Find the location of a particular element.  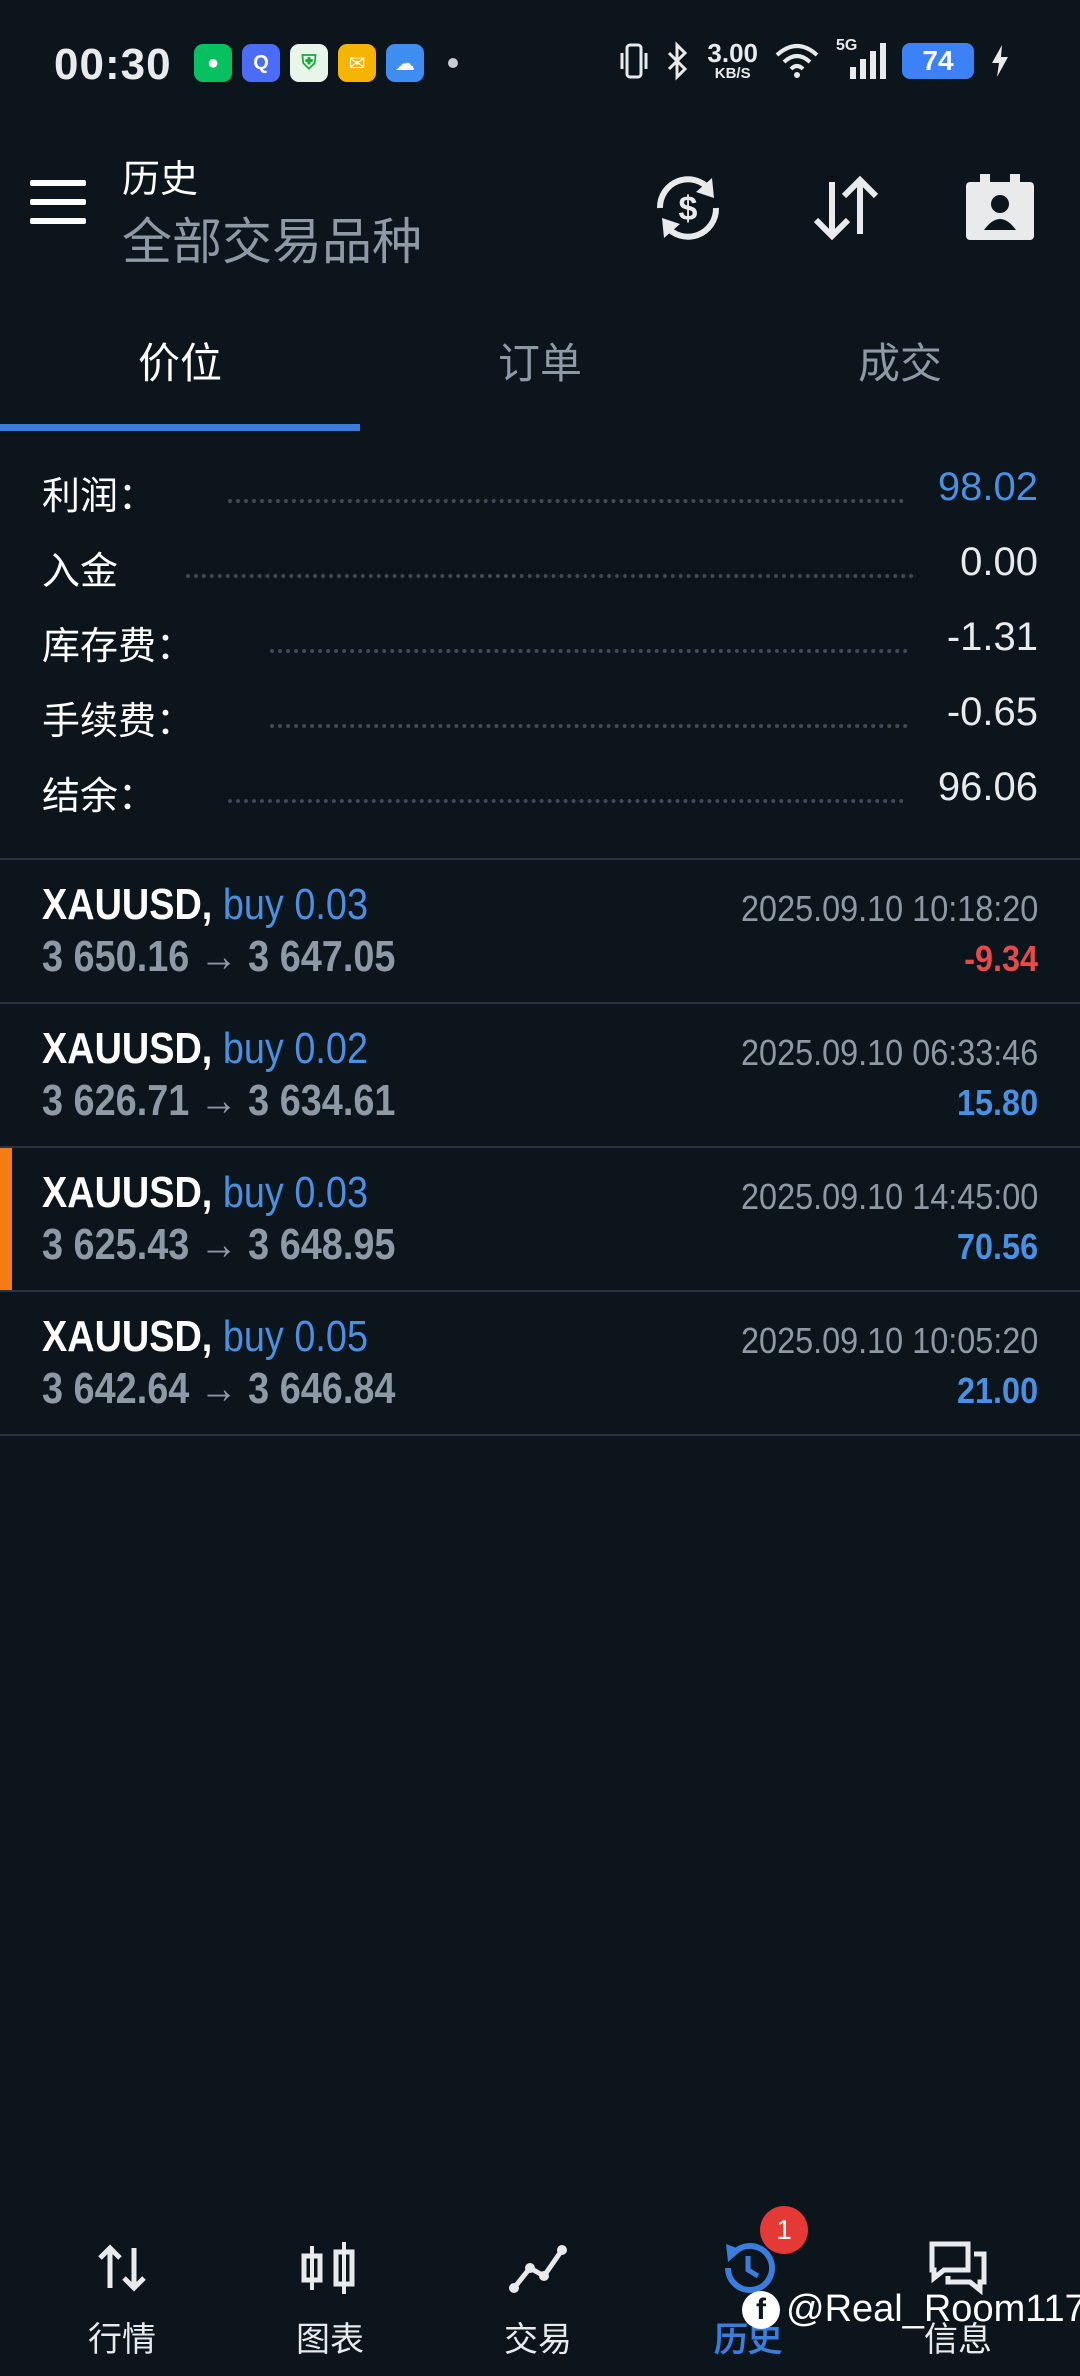

app-q-icon: Q is located at coordinates (261, 63).